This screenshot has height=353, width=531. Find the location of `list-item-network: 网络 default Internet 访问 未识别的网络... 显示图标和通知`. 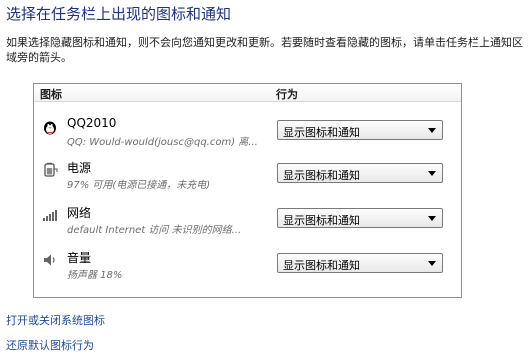

list-item-network: 网络 default Internet 访问 未识别的网络... 显示图标和通知 is located at coordinates (247, 222).